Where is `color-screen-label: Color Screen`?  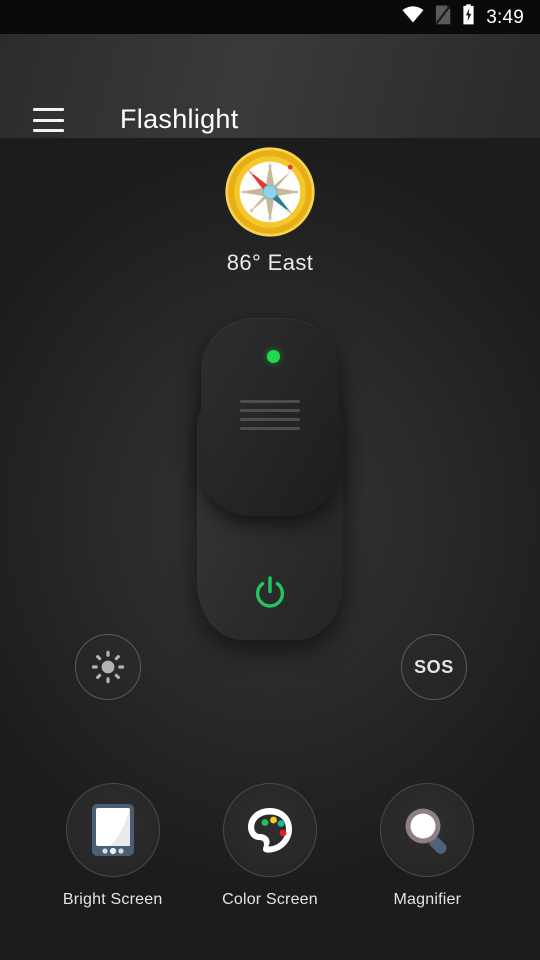 color-screen-label: Color Screen is located at coordinates (270, 899).